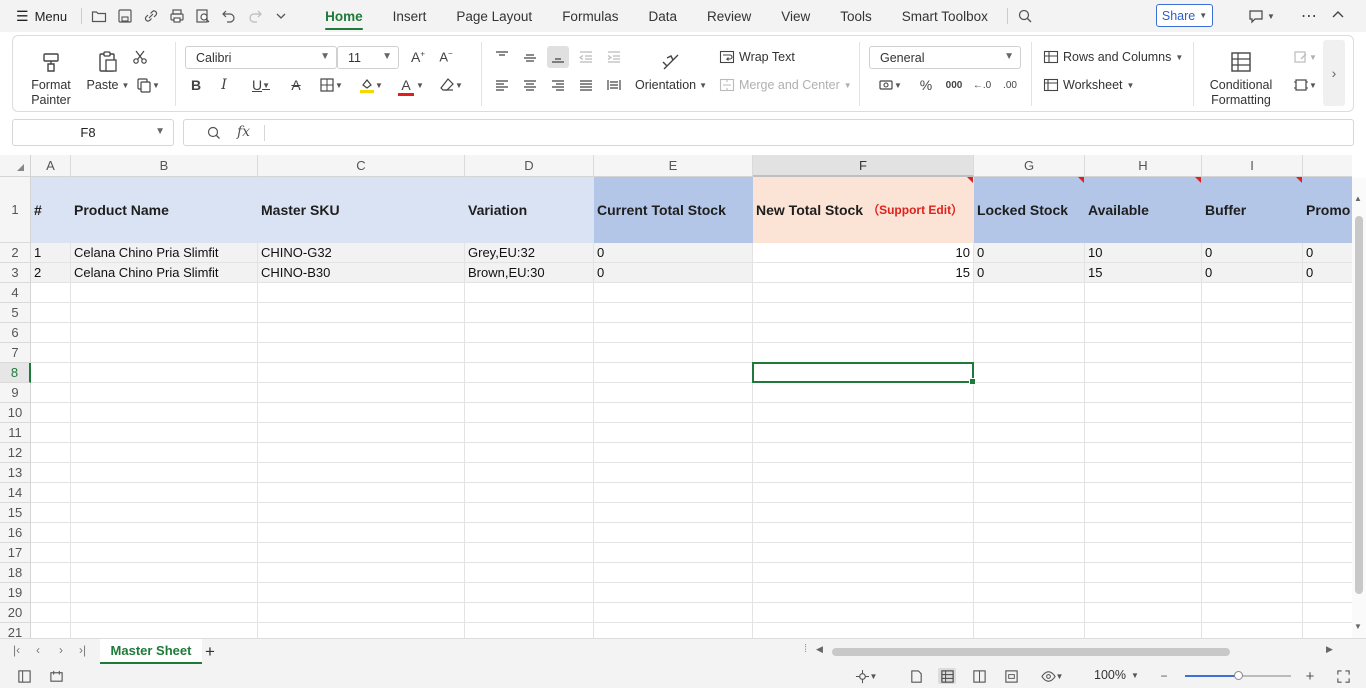  Describe the element at coordinates (164, 273) in the screenshot. I see `cell-b3: Celana Chino Pria Slimfit` at that location.